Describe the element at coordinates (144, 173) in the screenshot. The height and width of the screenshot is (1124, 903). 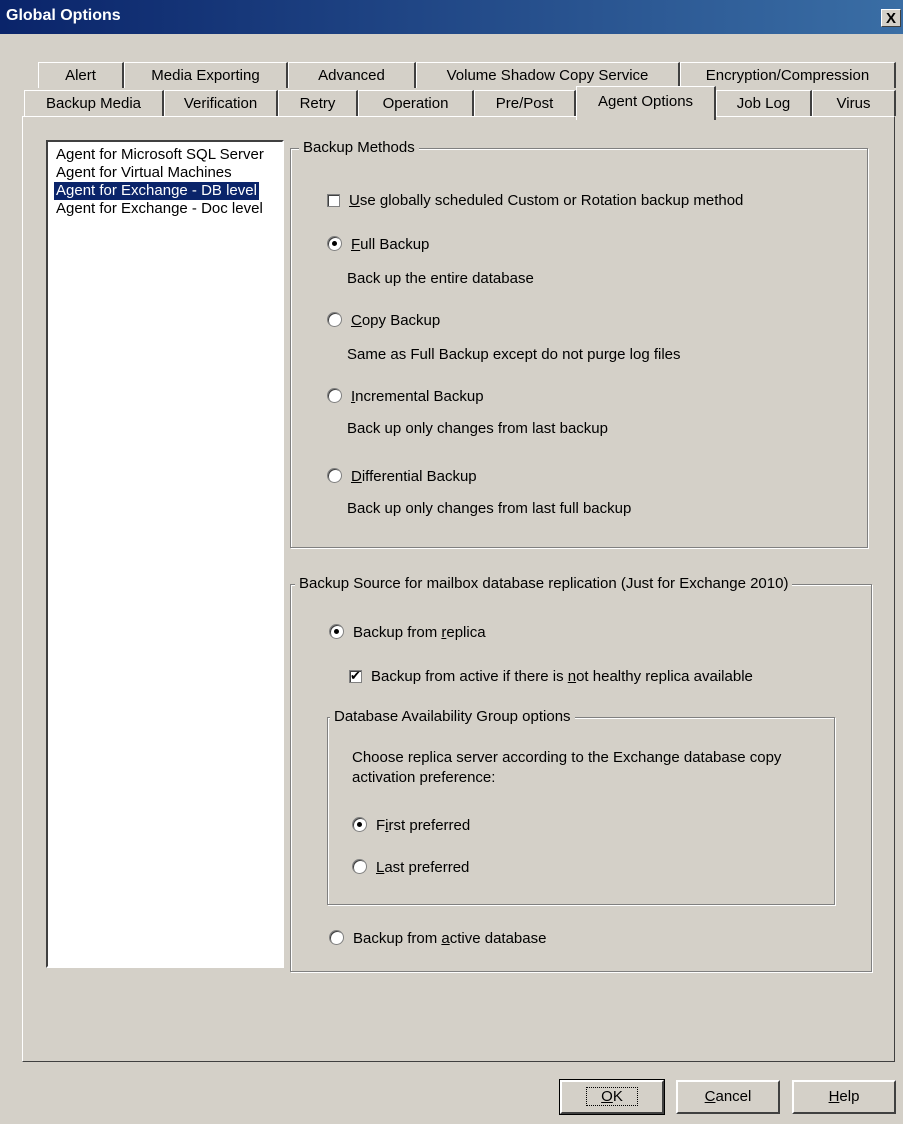
I see `list-item: Agent for Virtual Machines` at that location.